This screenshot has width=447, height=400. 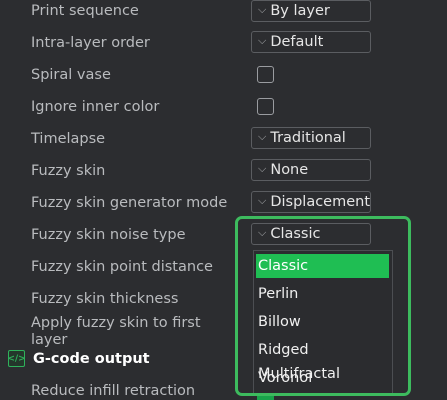 What do you see at coordinates (90, 43) in the screenshot?
I see `label-intra-layer-order: Intra-layer order` at bounding box center [90, 43].